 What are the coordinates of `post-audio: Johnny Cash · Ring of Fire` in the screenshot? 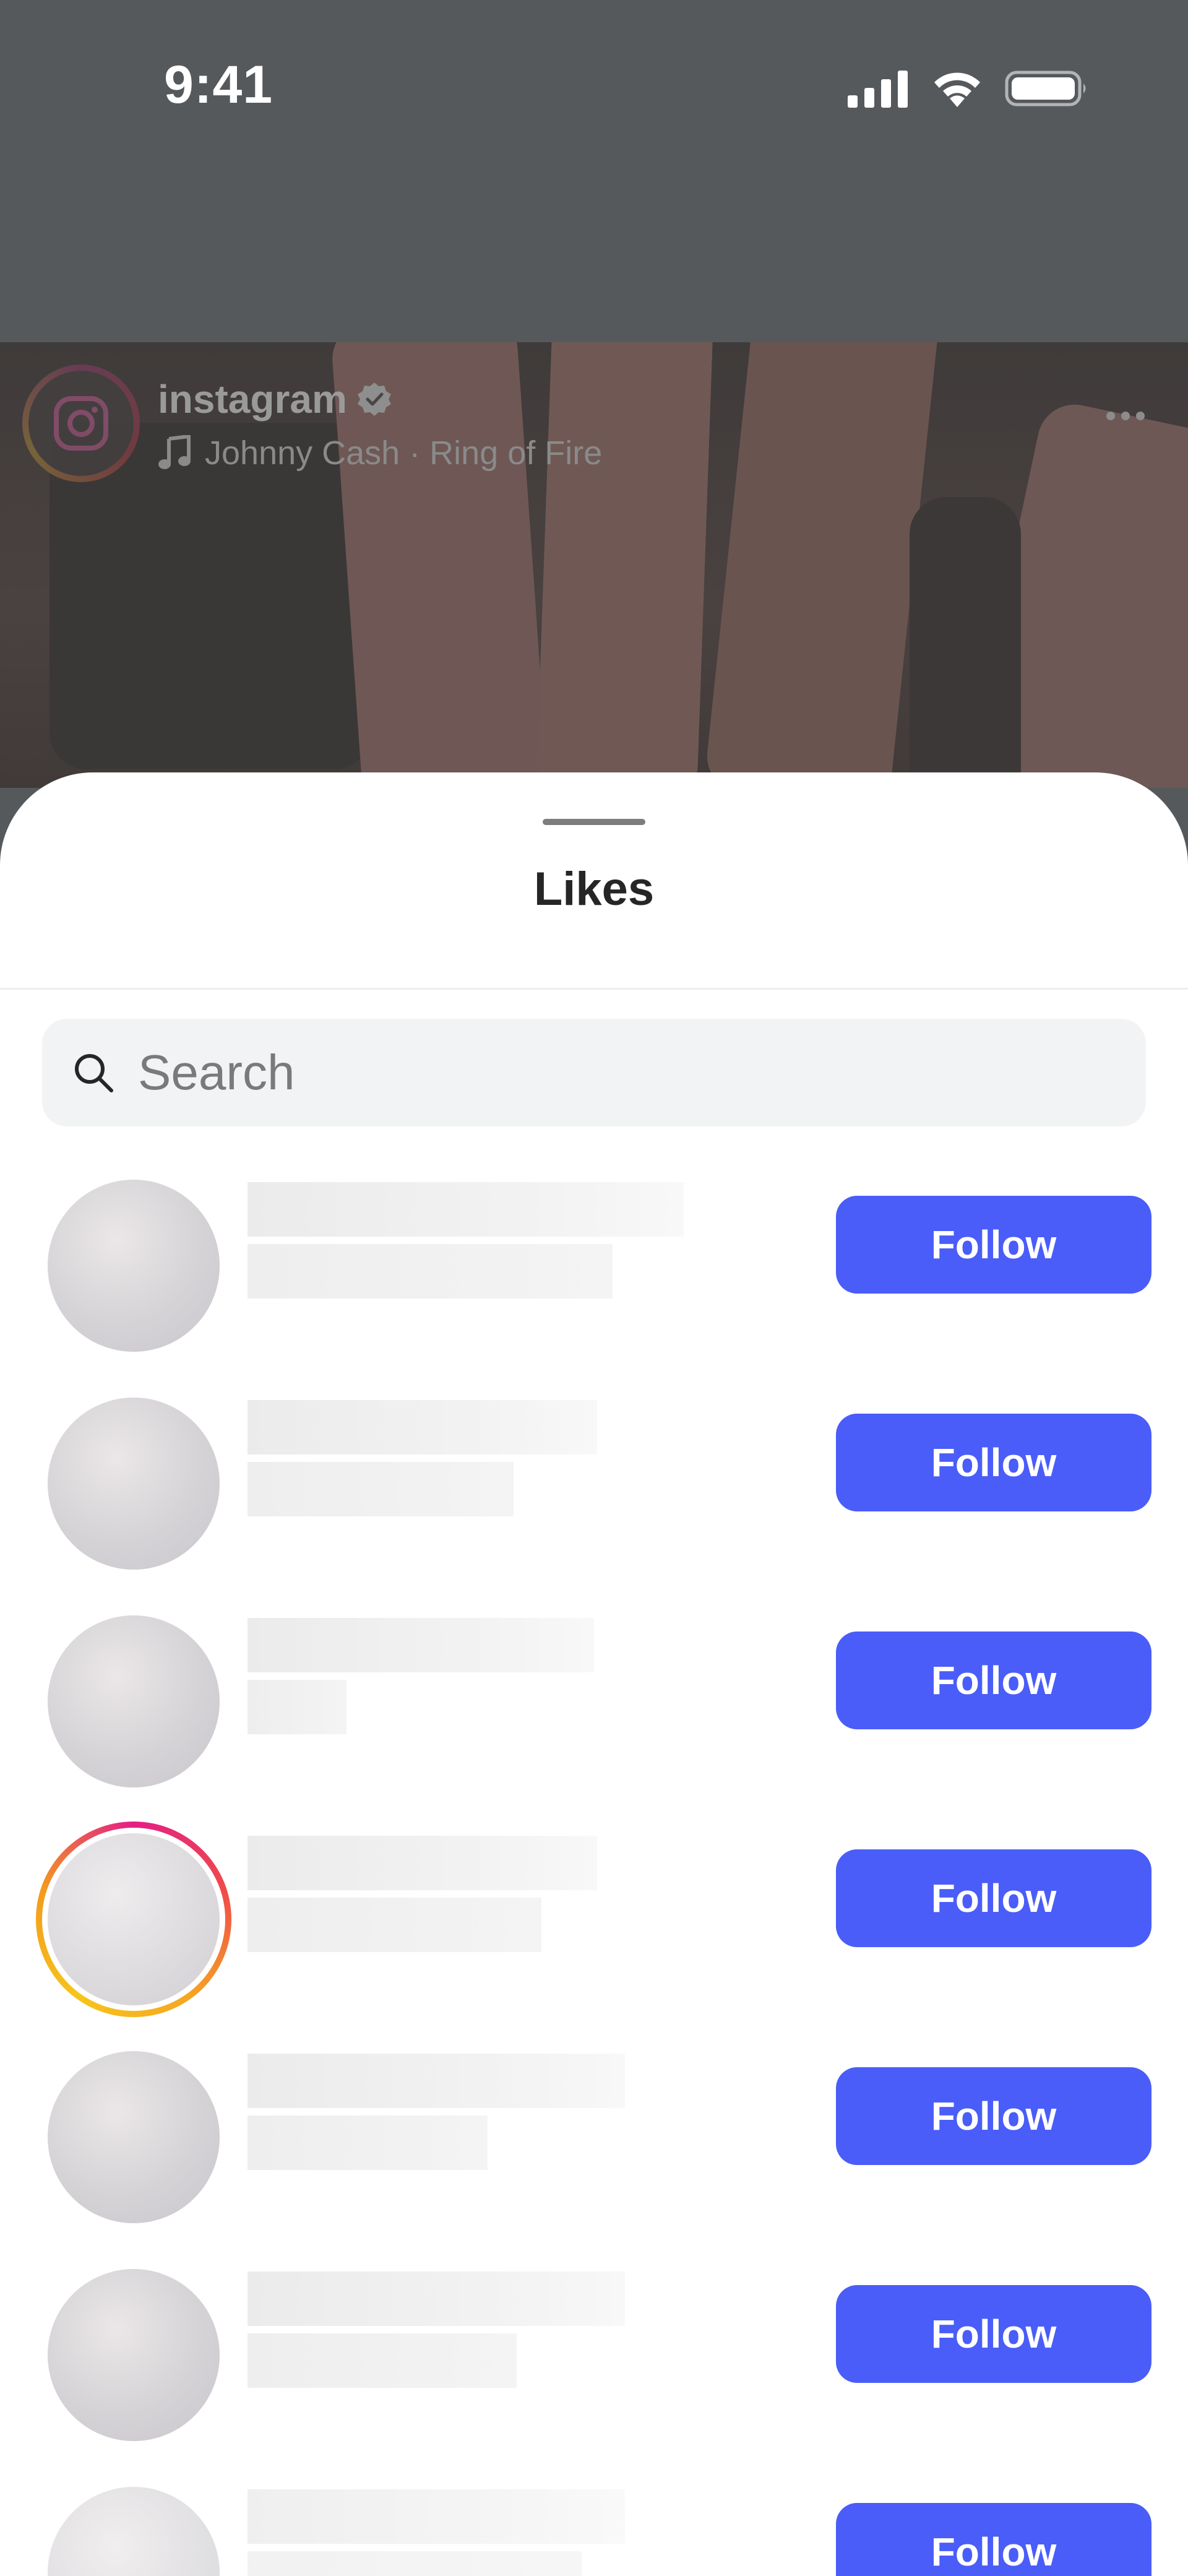 It's located at (380, 453).